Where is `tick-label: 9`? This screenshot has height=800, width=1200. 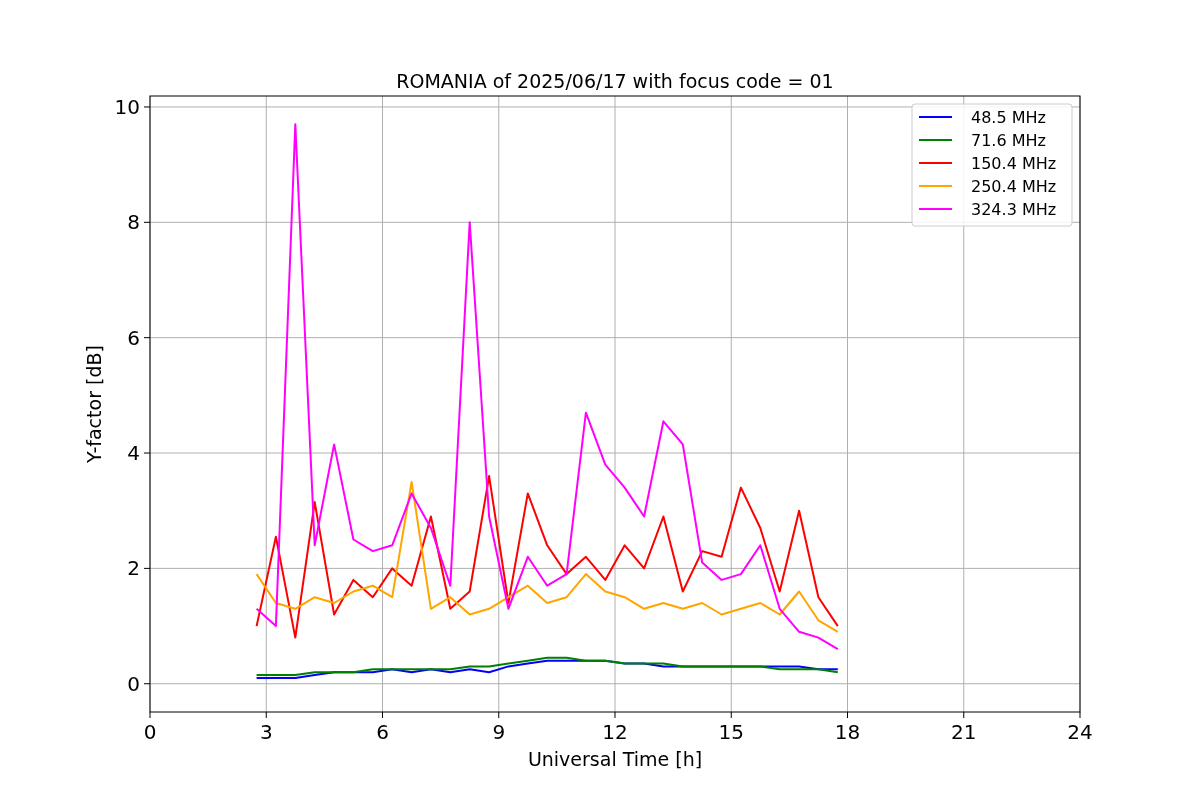
tick-label: 9 is located at coordinates (499, 732).